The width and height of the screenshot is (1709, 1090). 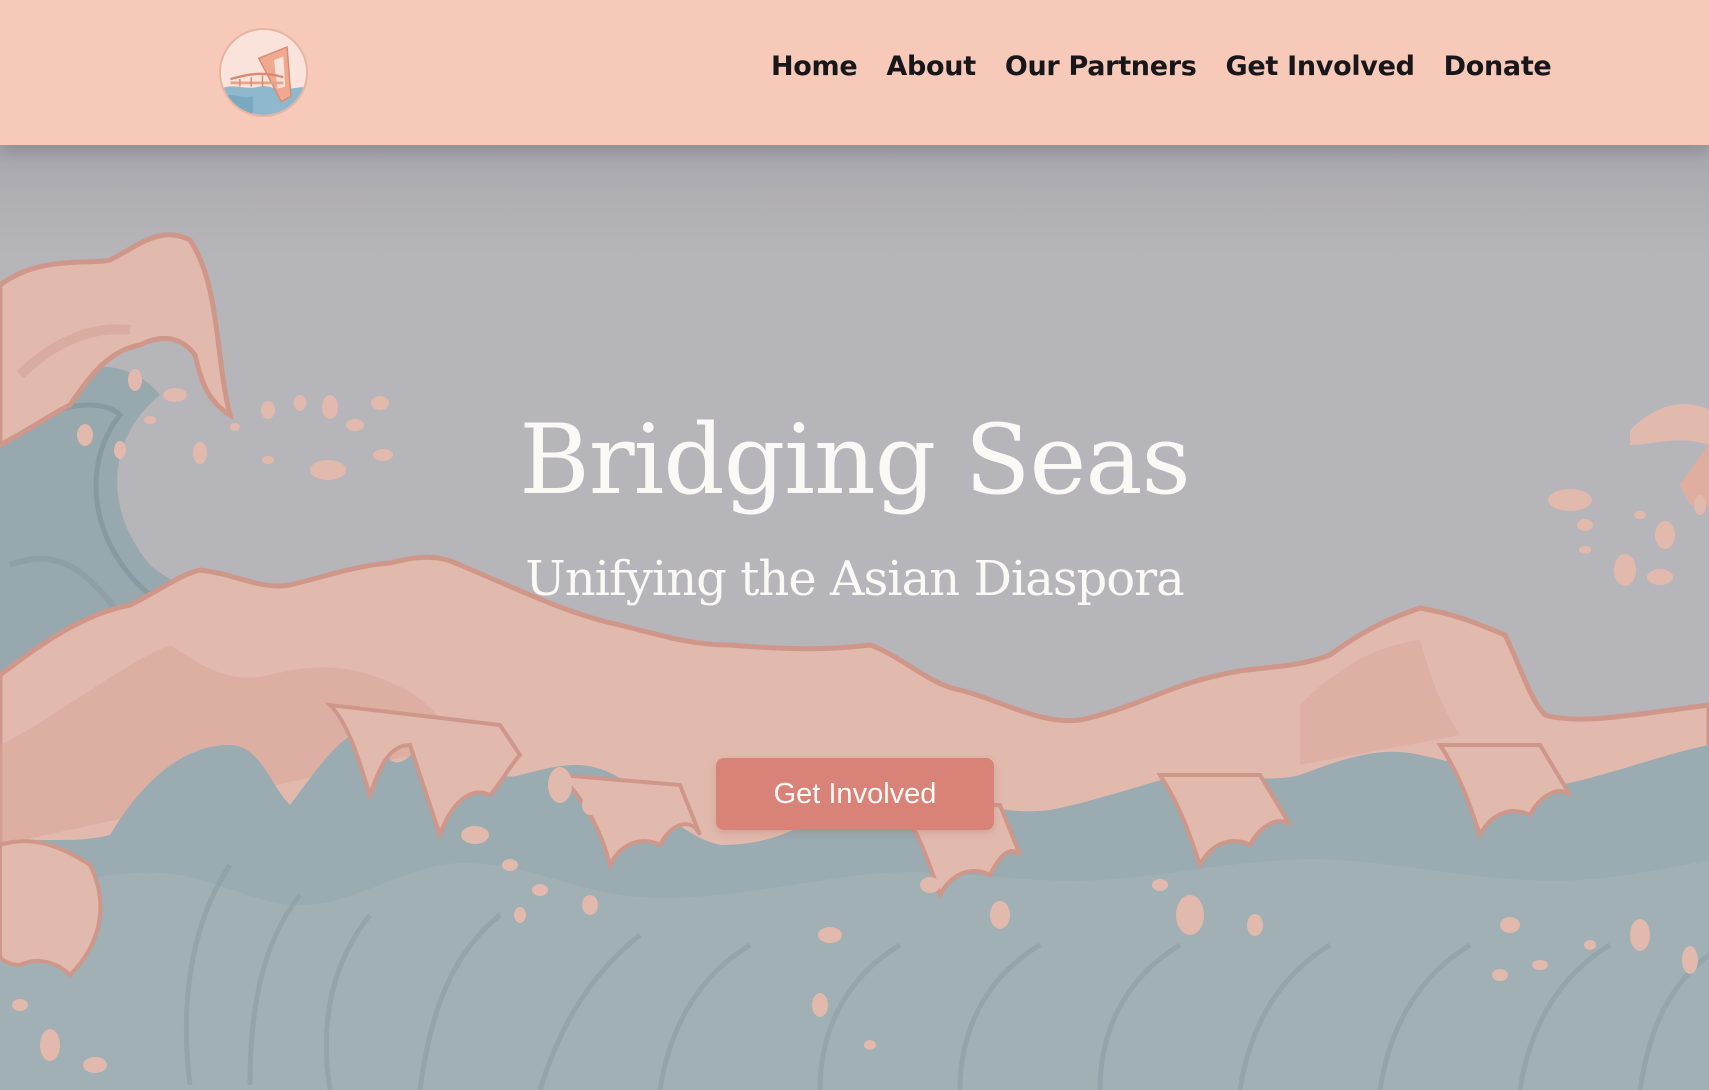 What do you see at coordinates (855, 794) in the screenshot?
I see `get-involved-button: Get Involved` at bounding box center [855, 794].